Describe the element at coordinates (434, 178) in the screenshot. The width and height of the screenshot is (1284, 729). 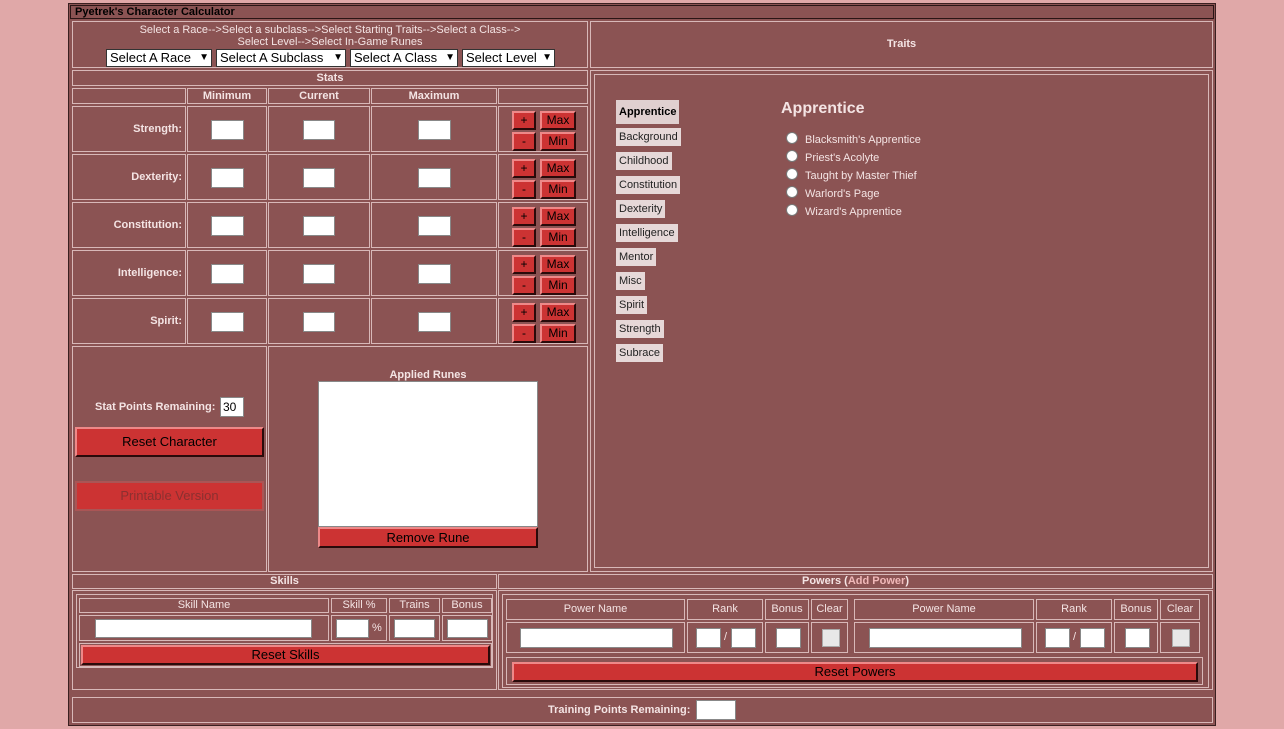
I see `dexterity-max-input` at that location.